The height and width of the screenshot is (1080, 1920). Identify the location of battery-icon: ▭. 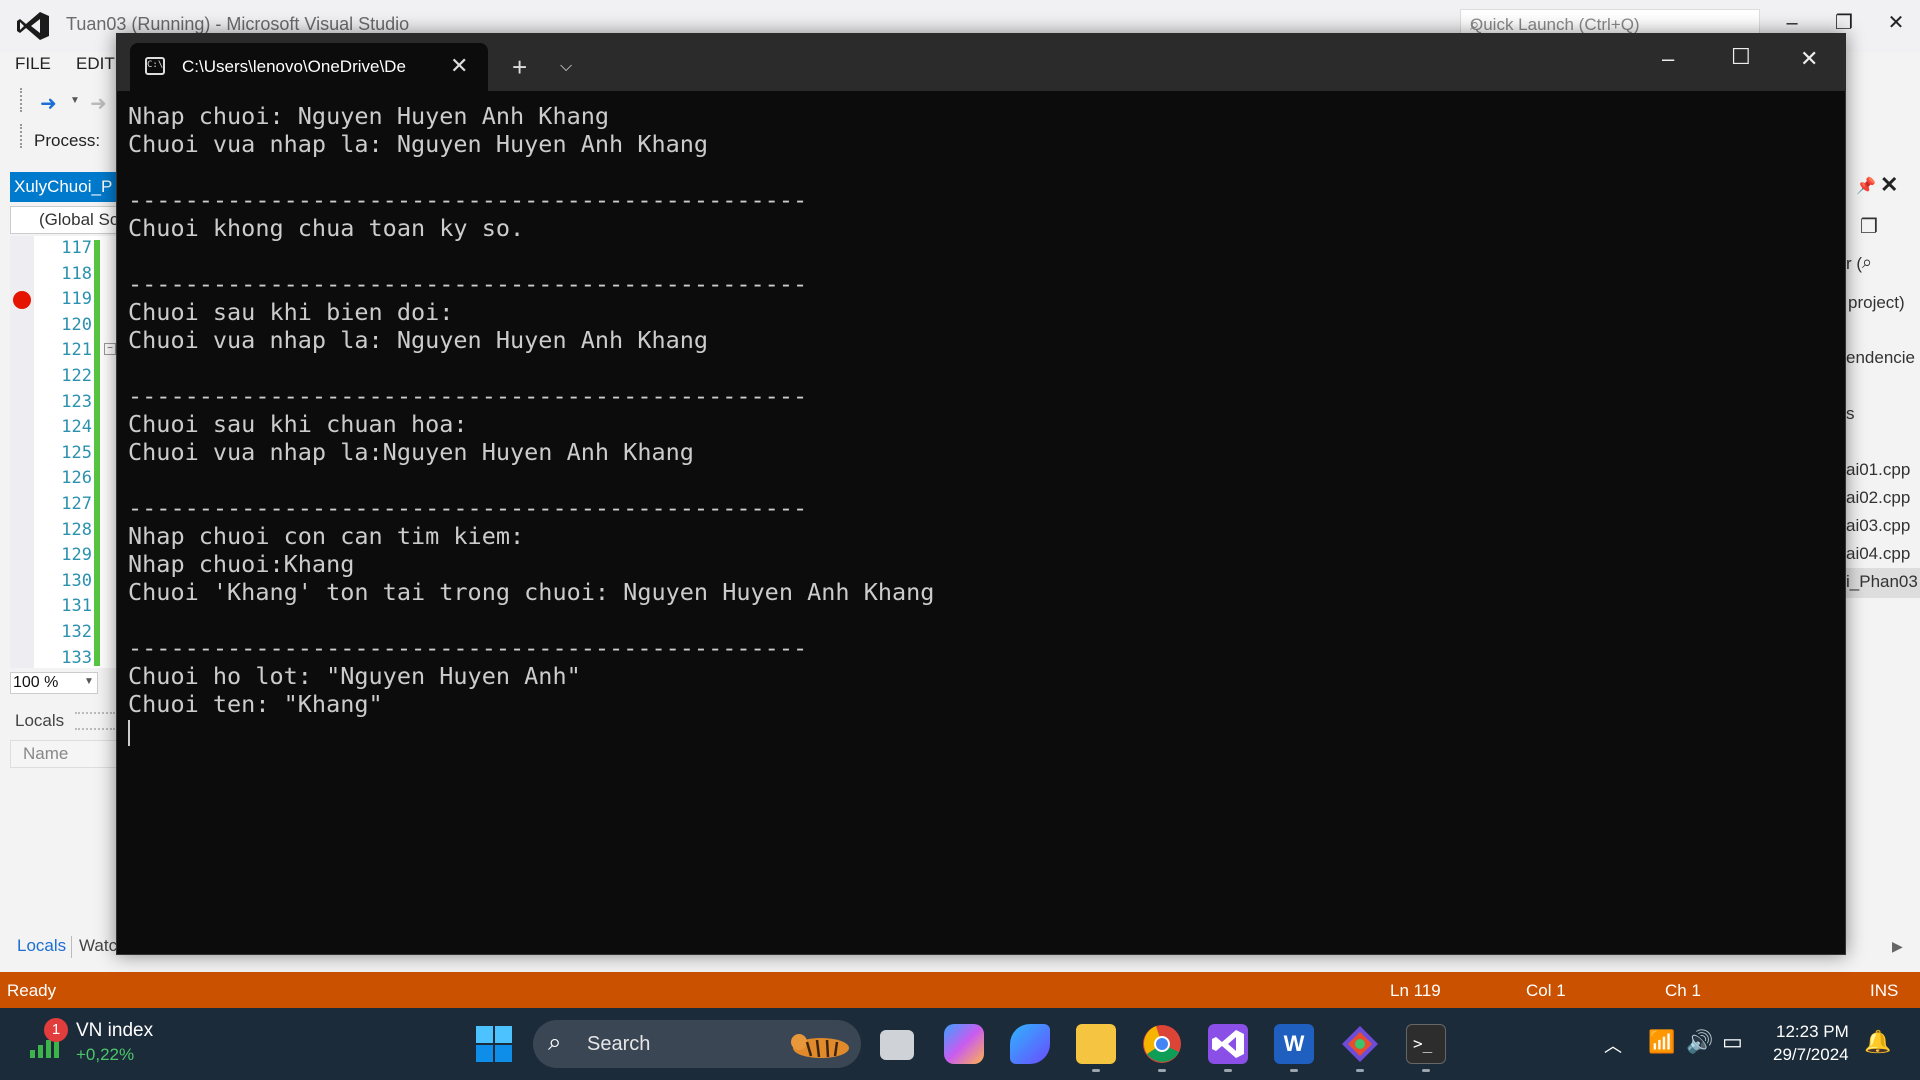
(1732, 1042).